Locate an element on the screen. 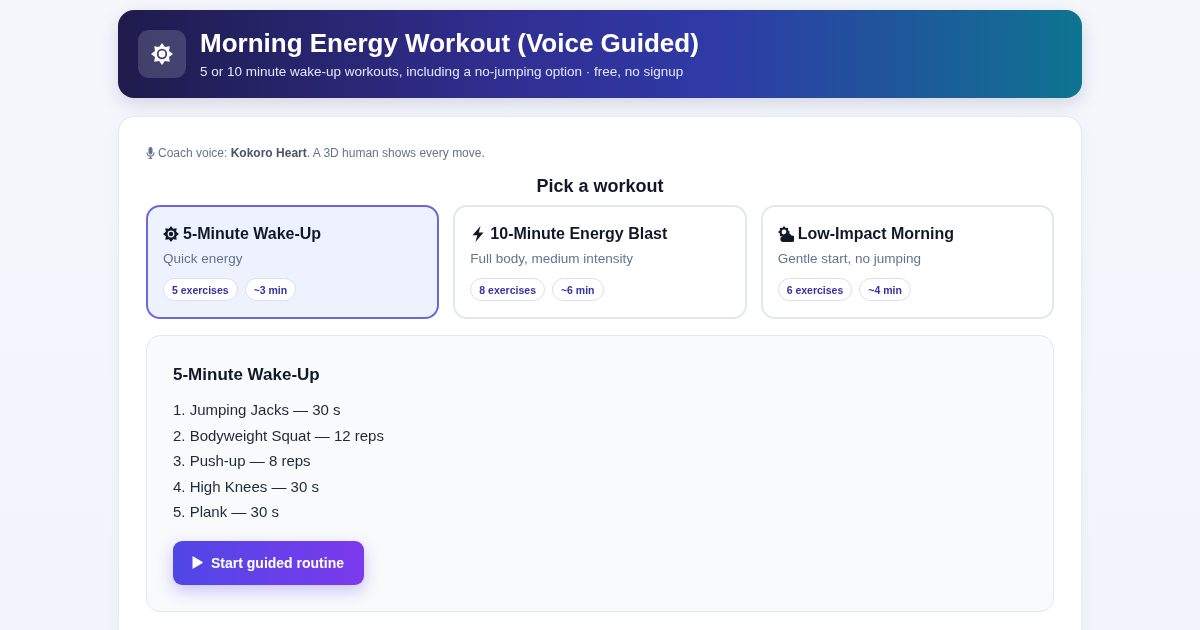  workout-description: Gentle start, no jumping is located at coordinates (849, 259).